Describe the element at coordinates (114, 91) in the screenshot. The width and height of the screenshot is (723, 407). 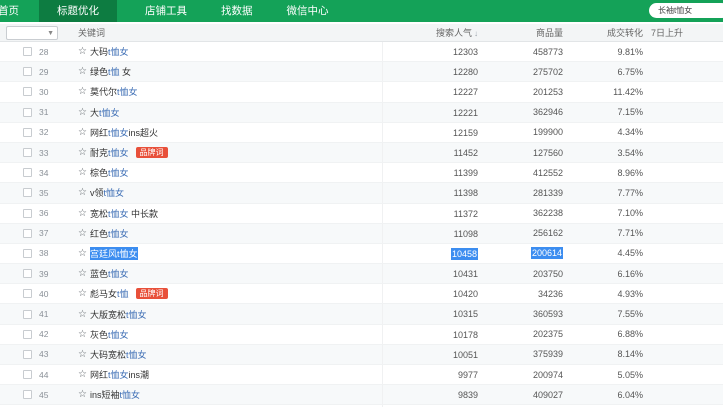
I see `keyword-link: 莫代尔t恤女` at that location.